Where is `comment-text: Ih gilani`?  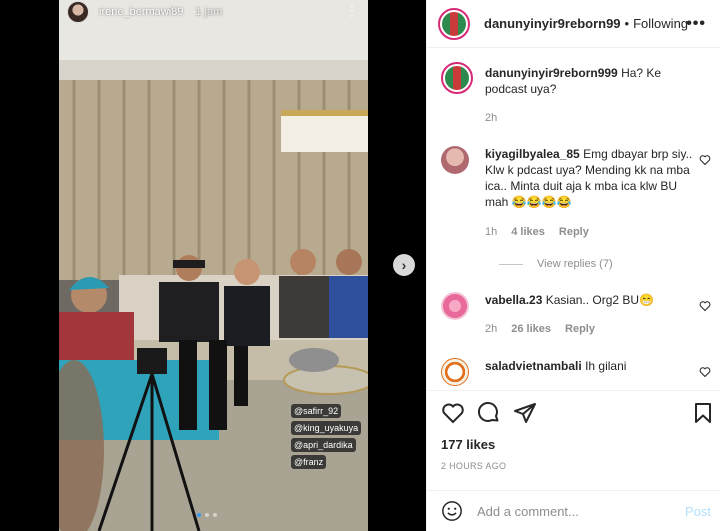 comment-text: Ih gilani is located at coordinates (606, 366).